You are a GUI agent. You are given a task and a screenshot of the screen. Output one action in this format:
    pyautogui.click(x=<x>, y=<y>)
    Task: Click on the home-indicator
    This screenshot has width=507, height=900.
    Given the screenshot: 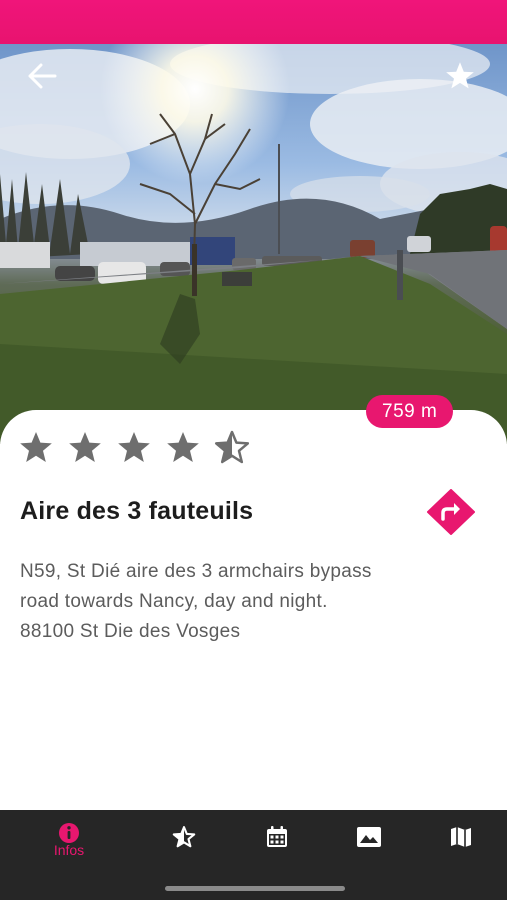 What is the action you would take?
    pyautogui.click(x=255, y=888)
    